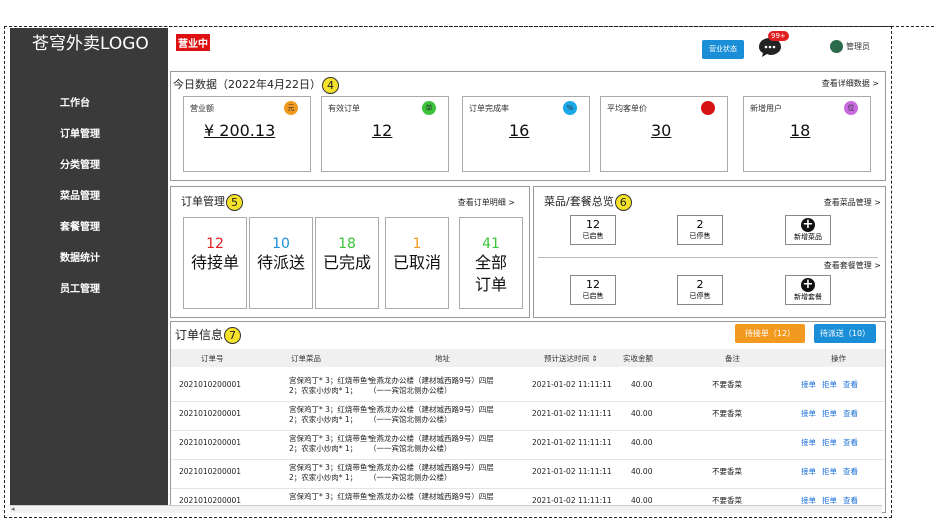 This screenshot has width=939, height=528. I want to click on dish-off-label: 已停售, so click(700, 236).